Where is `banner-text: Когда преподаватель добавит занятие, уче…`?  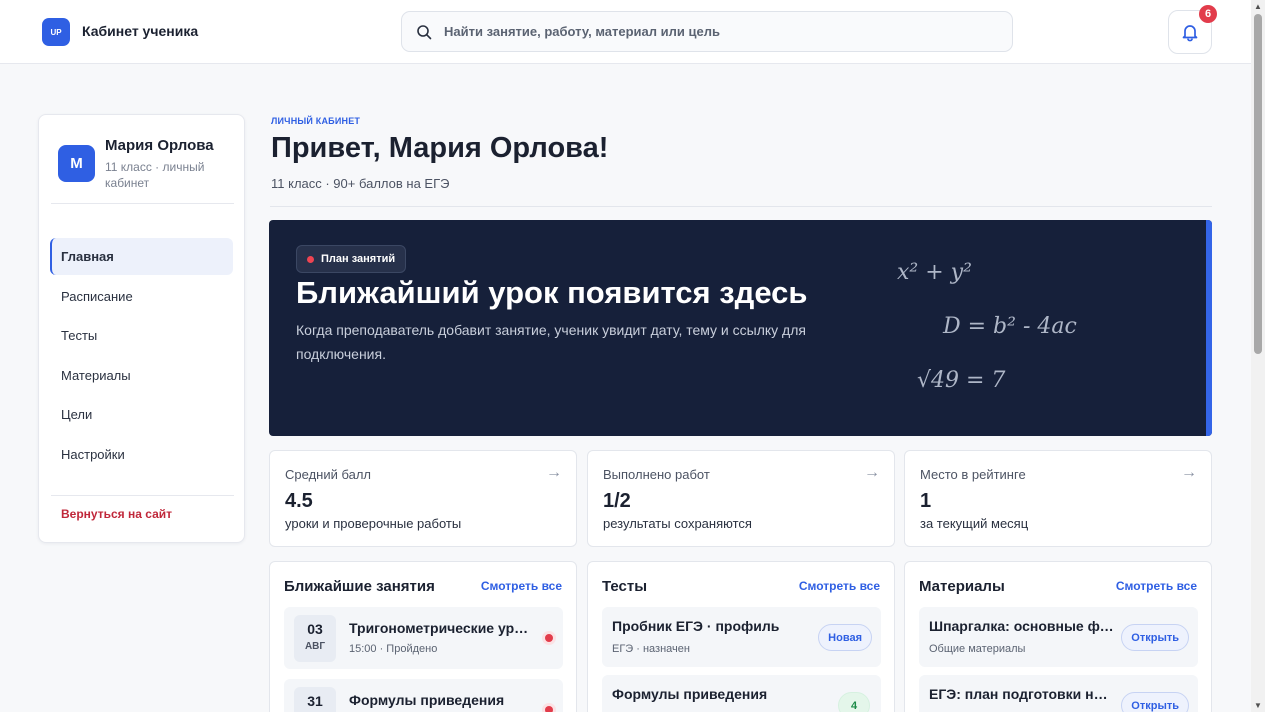 banner-text: Когда преподаватель добавит занятие, уче… is located at coordinates (551, 342).